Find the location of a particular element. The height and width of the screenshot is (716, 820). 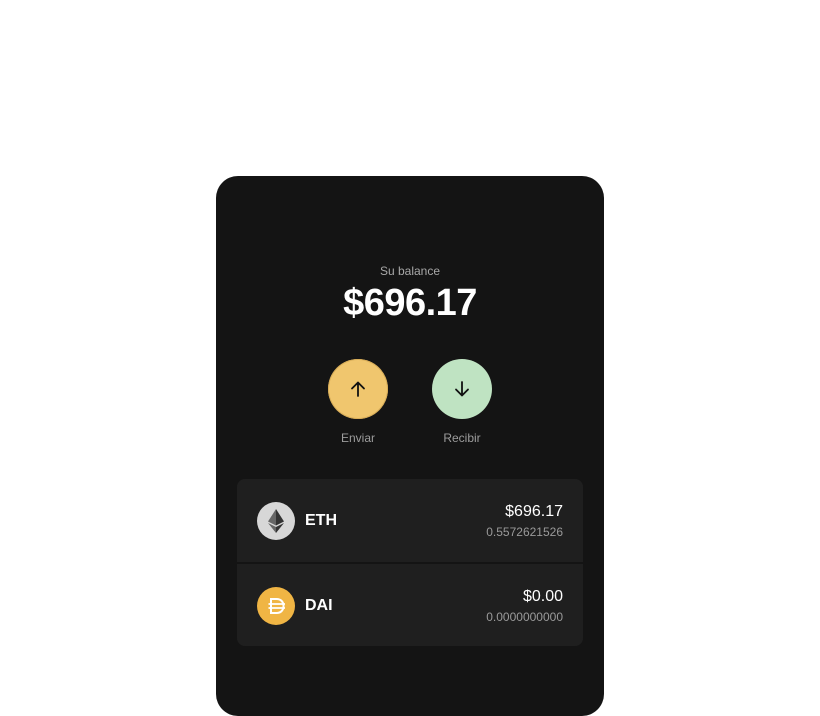

balance-amount: $696.17 is located at coordinates (410, 303).